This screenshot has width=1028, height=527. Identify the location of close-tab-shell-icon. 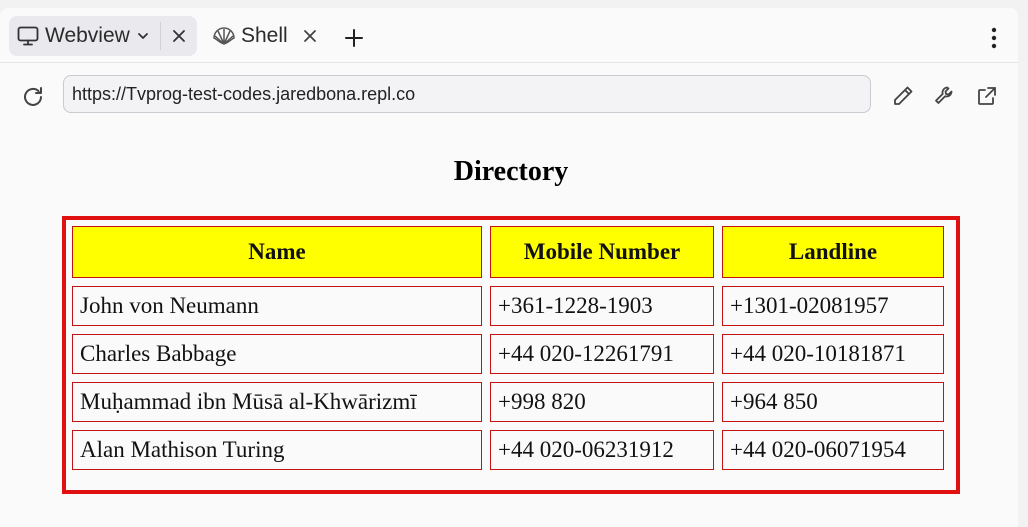
(310, 36).